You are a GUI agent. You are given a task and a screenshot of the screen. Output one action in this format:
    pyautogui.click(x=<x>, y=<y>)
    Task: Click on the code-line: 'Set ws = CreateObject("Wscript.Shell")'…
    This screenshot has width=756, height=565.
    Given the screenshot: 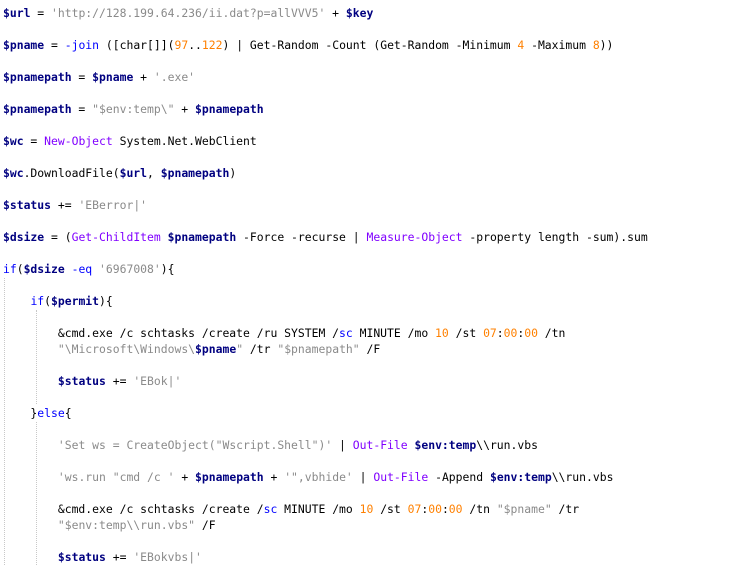 What is the action you would take?
    pyautogui.click(x=270, y=445)
    